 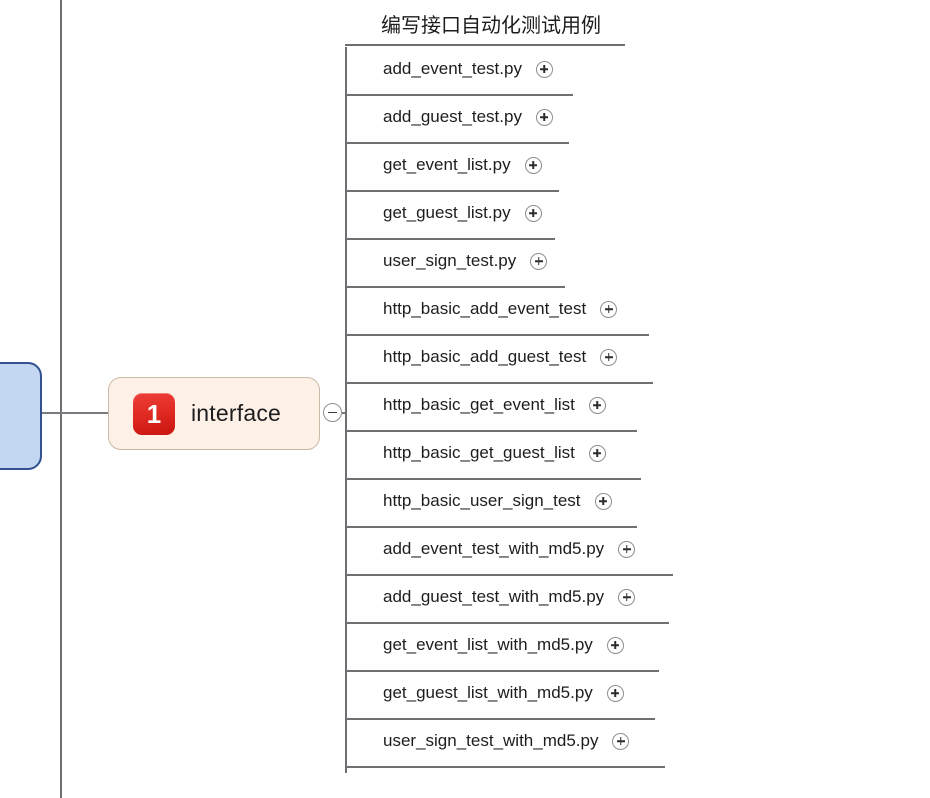 I want to click on list-item-row: add_event_test_with_md5.py, so click(x=490, y=549).